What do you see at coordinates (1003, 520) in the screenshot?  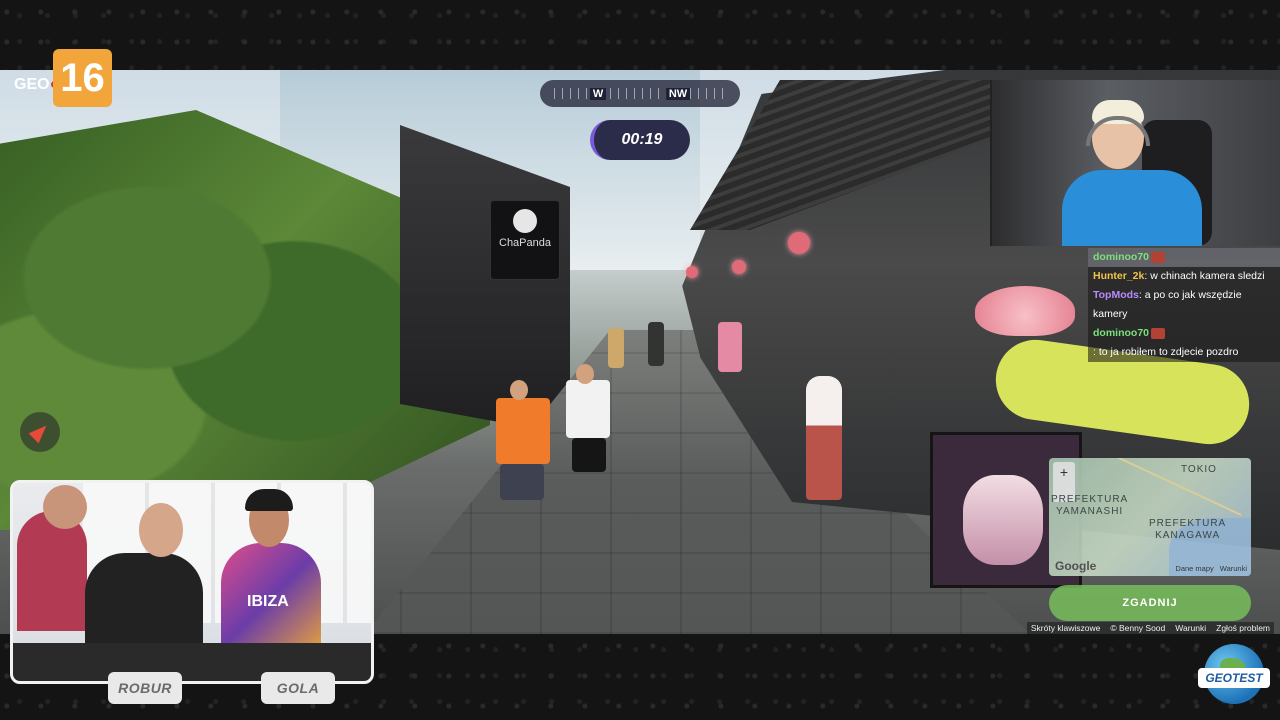 I see `poster-illustration` at bounding box center [1003, 520].